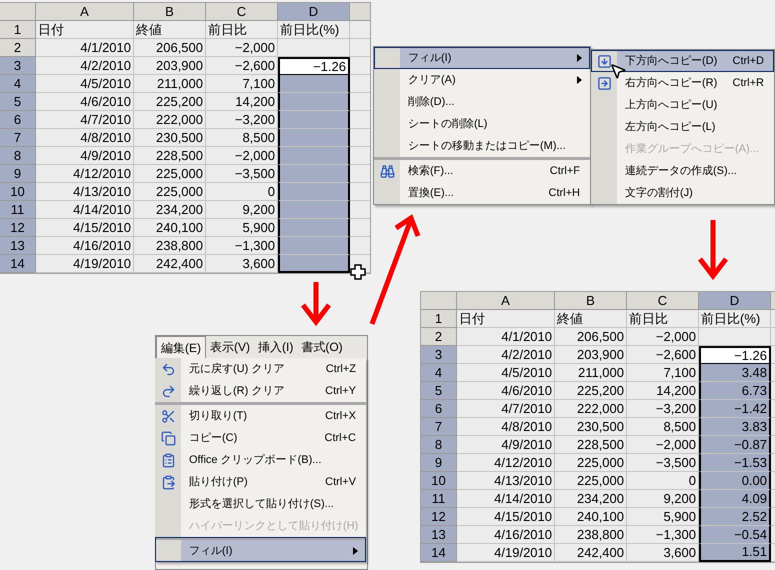 This screenshot has height=570, width=775. Describe the element at coordinates (735, 373) in the screenshot. I see `table-cell: 3.48` at that location.